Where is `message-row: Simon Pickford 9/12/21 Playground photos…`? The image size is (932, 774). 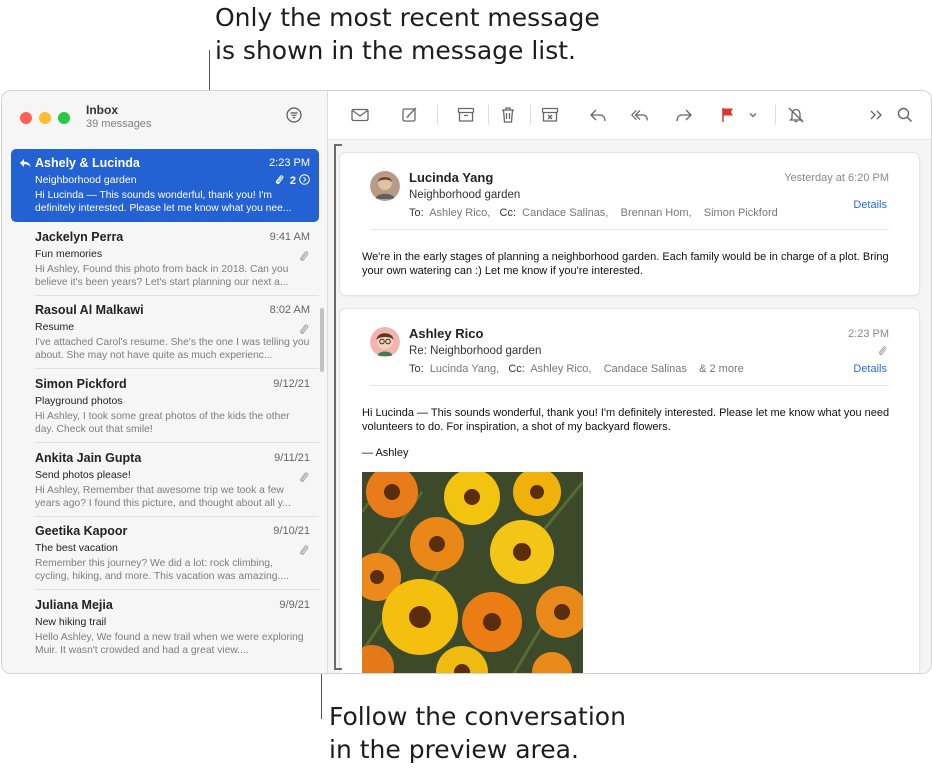
message-row: Simon Pickford 9/12/21 Playground photos… is located at coordinates (165, 406).